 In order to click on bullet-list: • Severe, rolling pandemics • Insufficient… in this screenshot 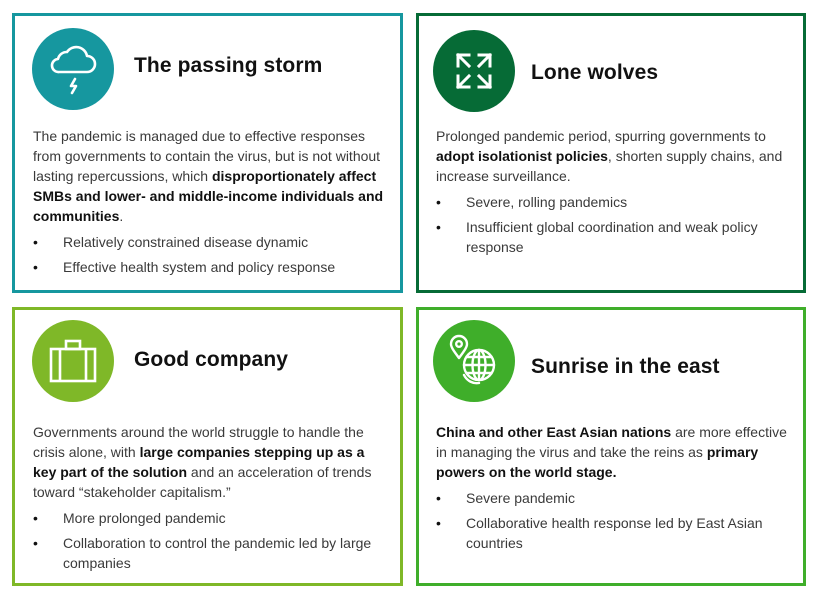, I will do `click(612, 224)`.